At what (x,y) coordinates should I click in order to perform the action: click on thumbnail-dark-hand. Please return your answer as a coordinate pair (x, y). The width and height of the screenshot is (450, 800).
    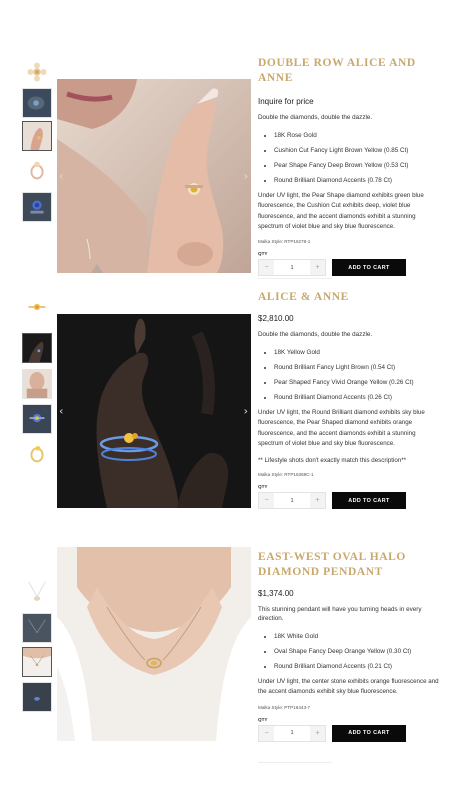
    Looking at the image, I should click on (37, 348).